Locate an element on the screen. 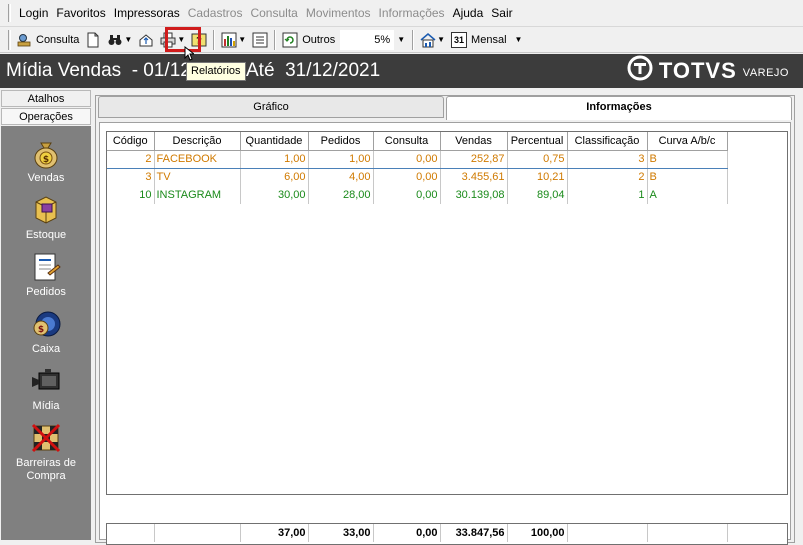 This screenshot has width=803, height=545. cell-descricao: INSTAGRAM is located at coordinates (197, 195).